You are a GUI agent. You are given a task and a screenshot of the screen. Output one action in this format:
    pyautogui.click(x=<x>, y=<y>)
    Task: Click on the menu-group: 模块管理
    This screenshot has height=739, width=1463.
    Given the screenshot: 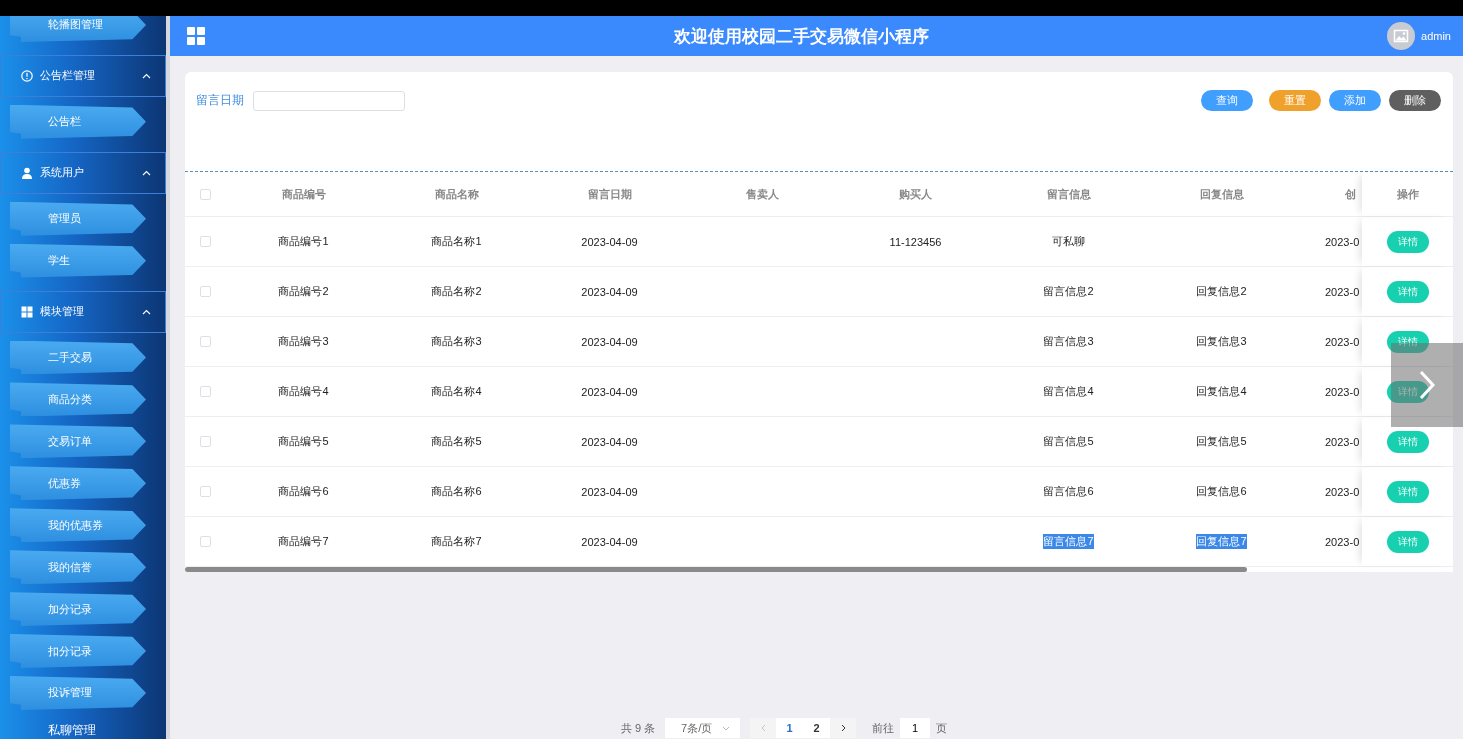 What is the action you would take?
    pyautogui.click(x=83, y=311)
    